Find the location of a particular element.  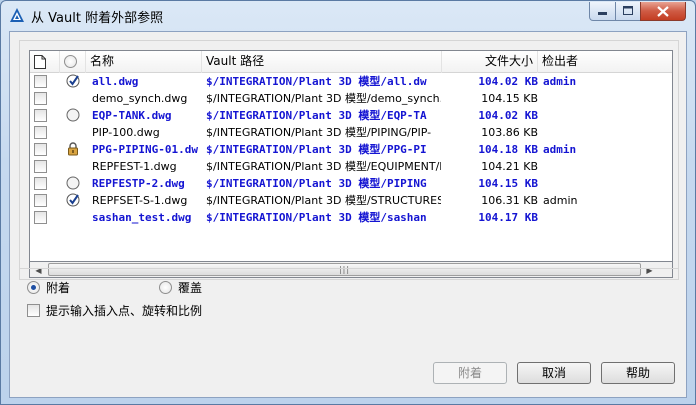

file-size: 104.21 KB is located at coordinates (509, 166).